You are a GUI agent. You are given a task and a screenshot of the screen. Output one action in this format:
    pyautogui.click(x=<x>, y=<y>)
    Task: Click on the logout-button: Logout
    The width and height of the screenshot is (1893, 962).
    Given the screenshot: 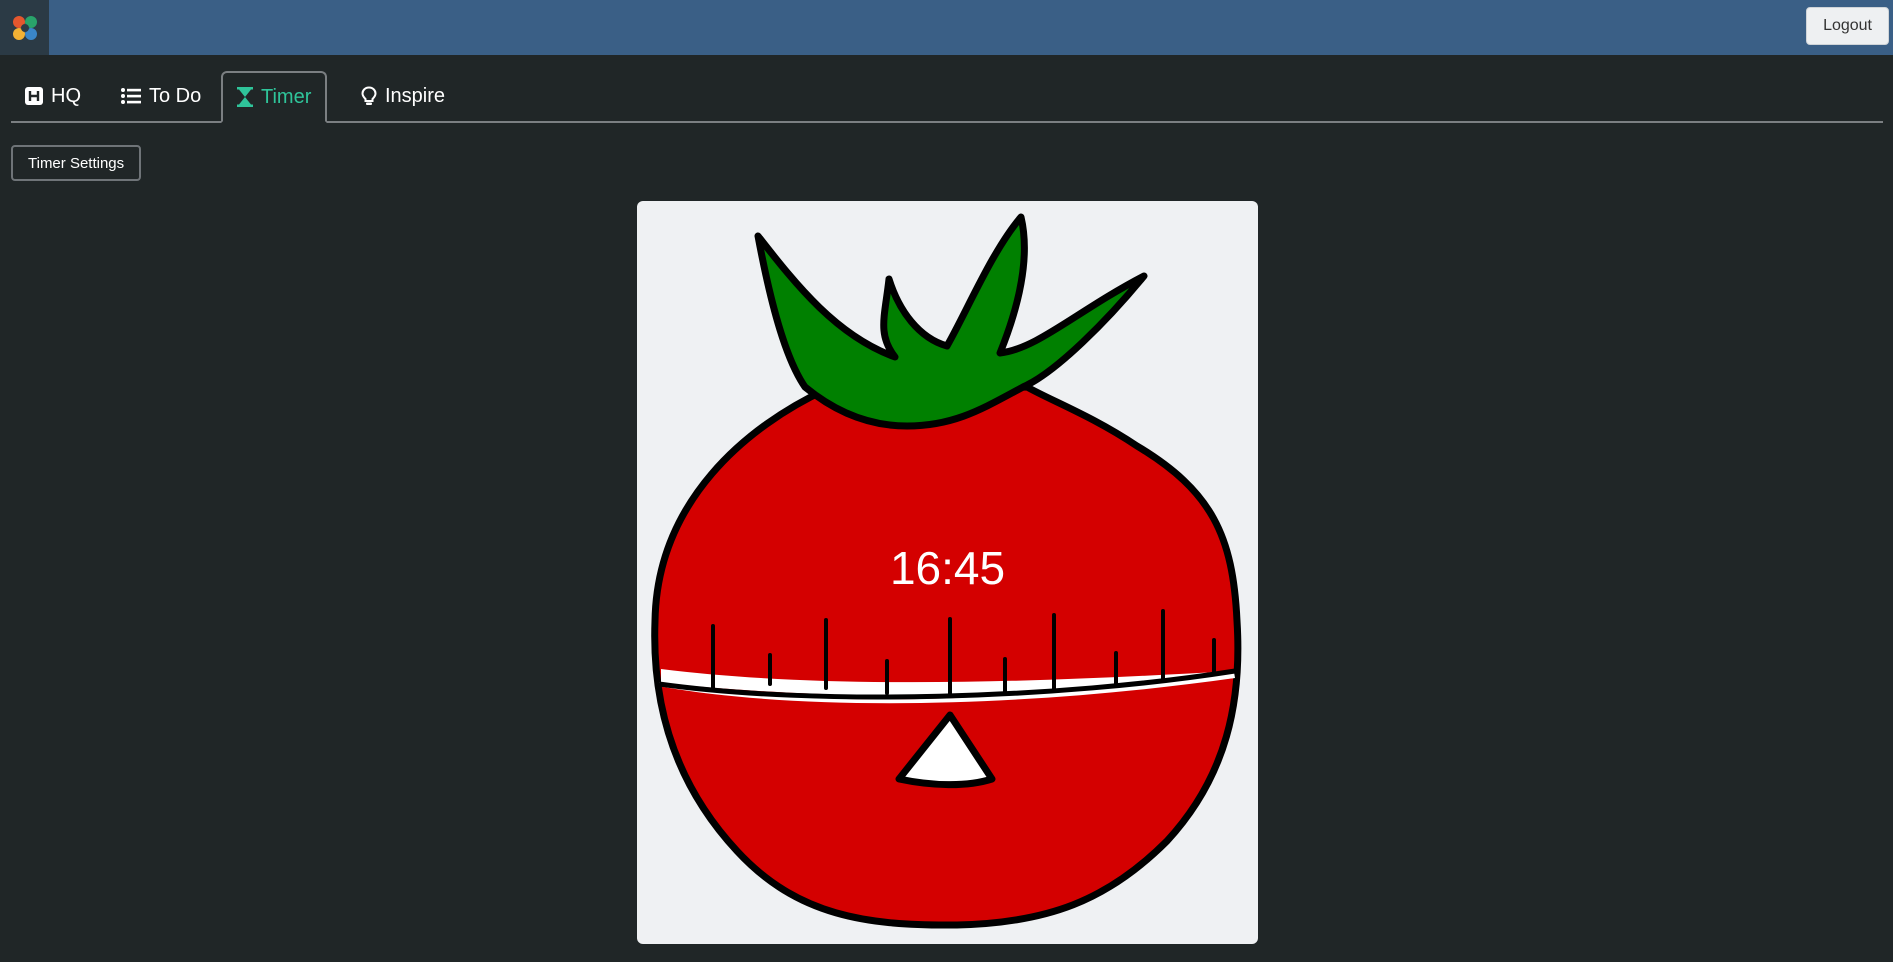 What is the action you would take?
    pyautogui.click(x=1847, y=26)
    